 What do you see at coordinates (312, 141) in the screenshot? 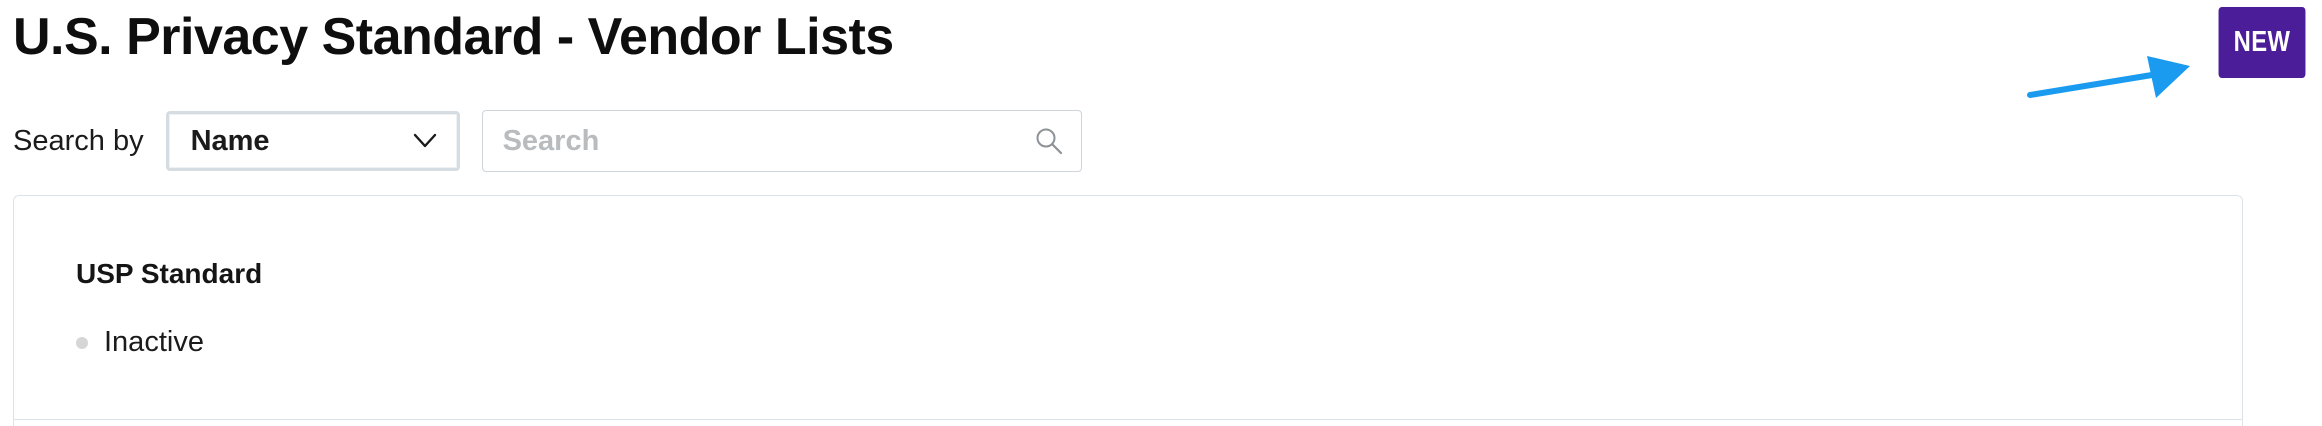
I see `search-field-select: Name` at bounding box center [312, 141].